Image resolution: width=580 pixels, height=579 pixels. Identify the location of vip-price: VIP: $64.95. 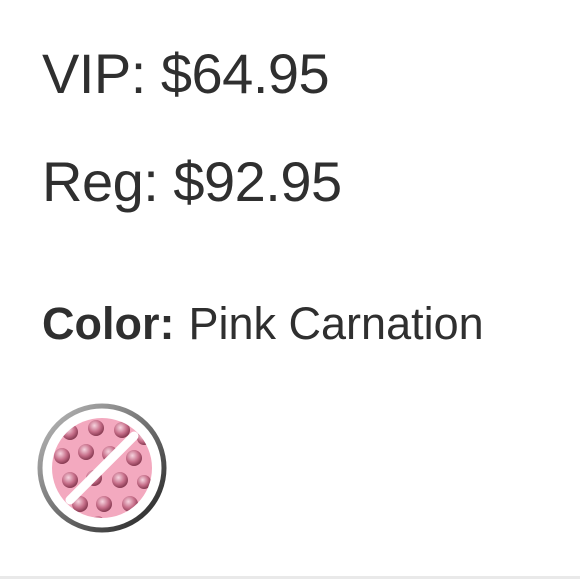
(186, 74).